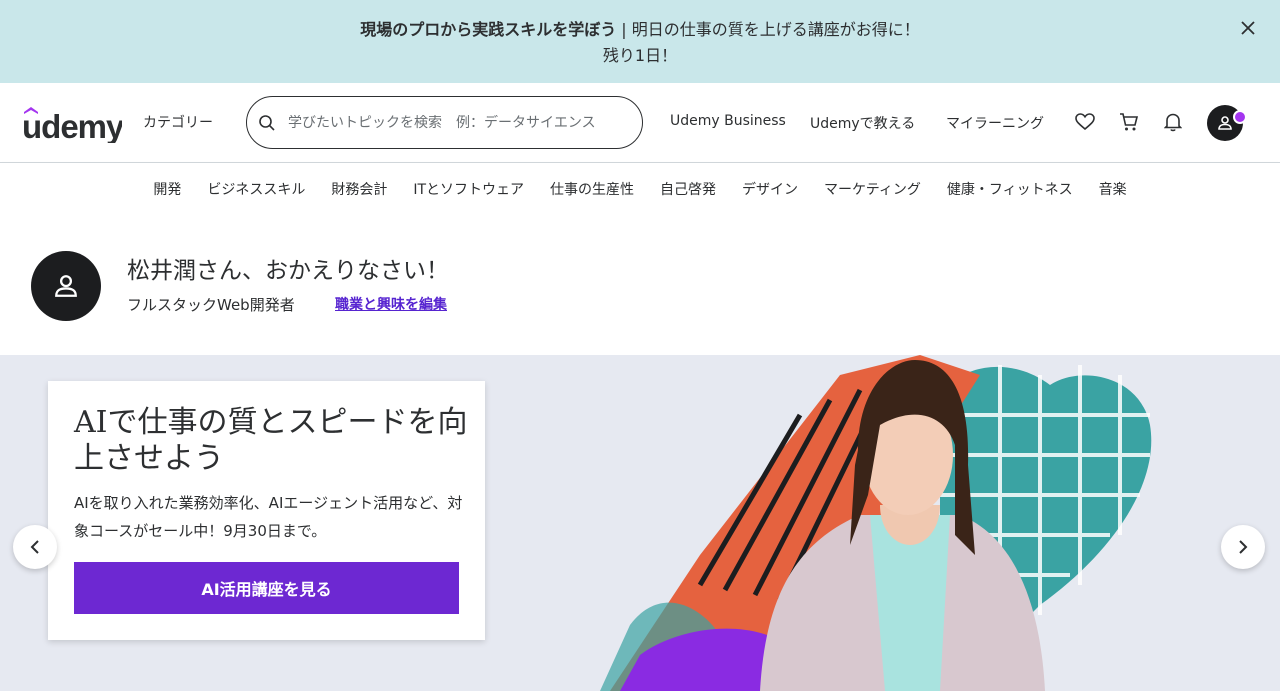  I want to click on chevron-left-icon, so click(34, 547).